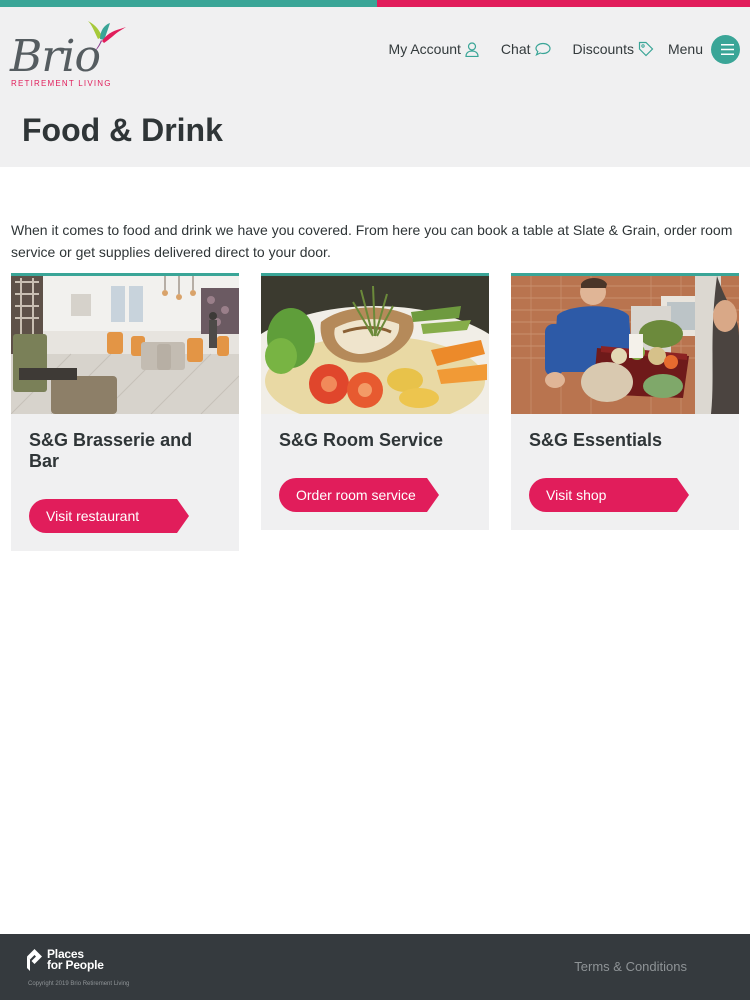 This screenshot has height=1000, width=750. What do you see at coordinates (122, 130) in the screenshot?
I see `page-title: Food & Drink` at bounding box center [122, 130].